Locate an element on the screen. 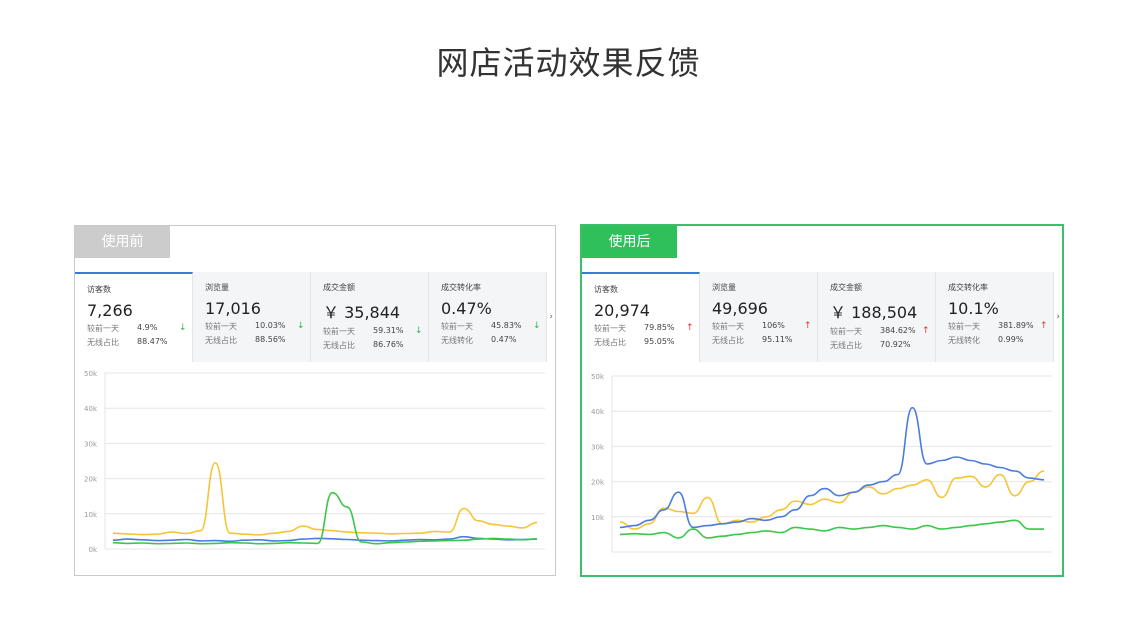  metric-pageviews: 浏览量 17,016 较前一天 10.03% ↓ 无线占比 88.56% is located at coordinates (252, 317).